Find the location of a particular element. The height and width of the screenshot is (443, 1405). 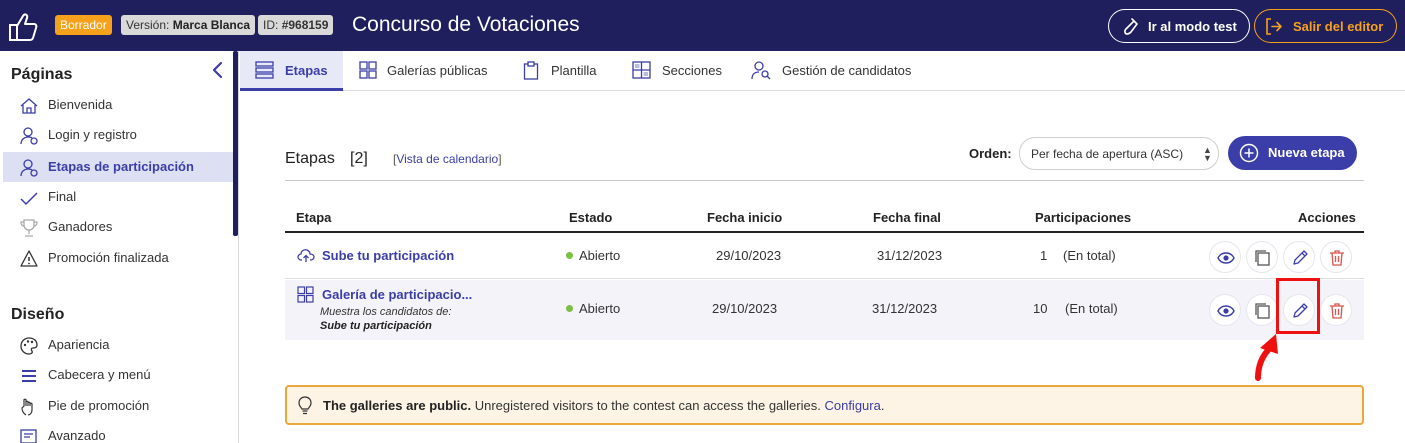

new-stage-button: Nueva etapa is located at coordinates (1292, 153).